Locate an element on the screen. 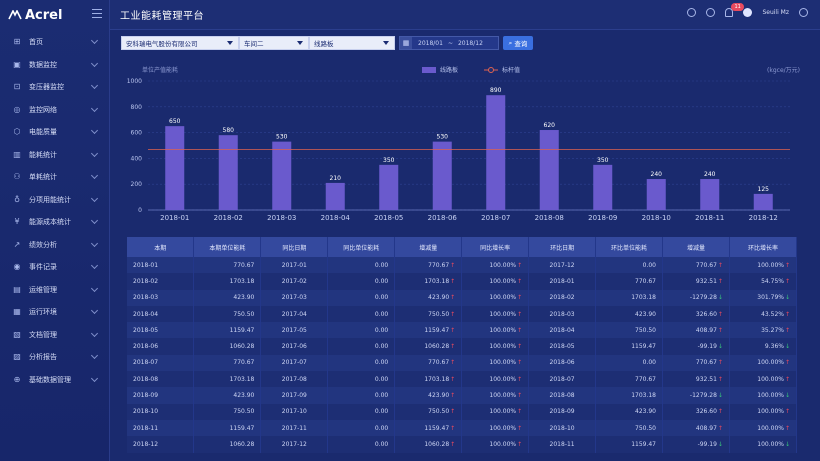  table-cell: 2018-04 is located at coordinates (161, 314).